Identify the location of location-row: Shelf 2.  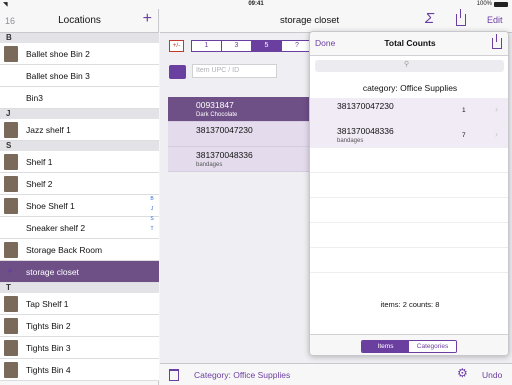
(79, 184).